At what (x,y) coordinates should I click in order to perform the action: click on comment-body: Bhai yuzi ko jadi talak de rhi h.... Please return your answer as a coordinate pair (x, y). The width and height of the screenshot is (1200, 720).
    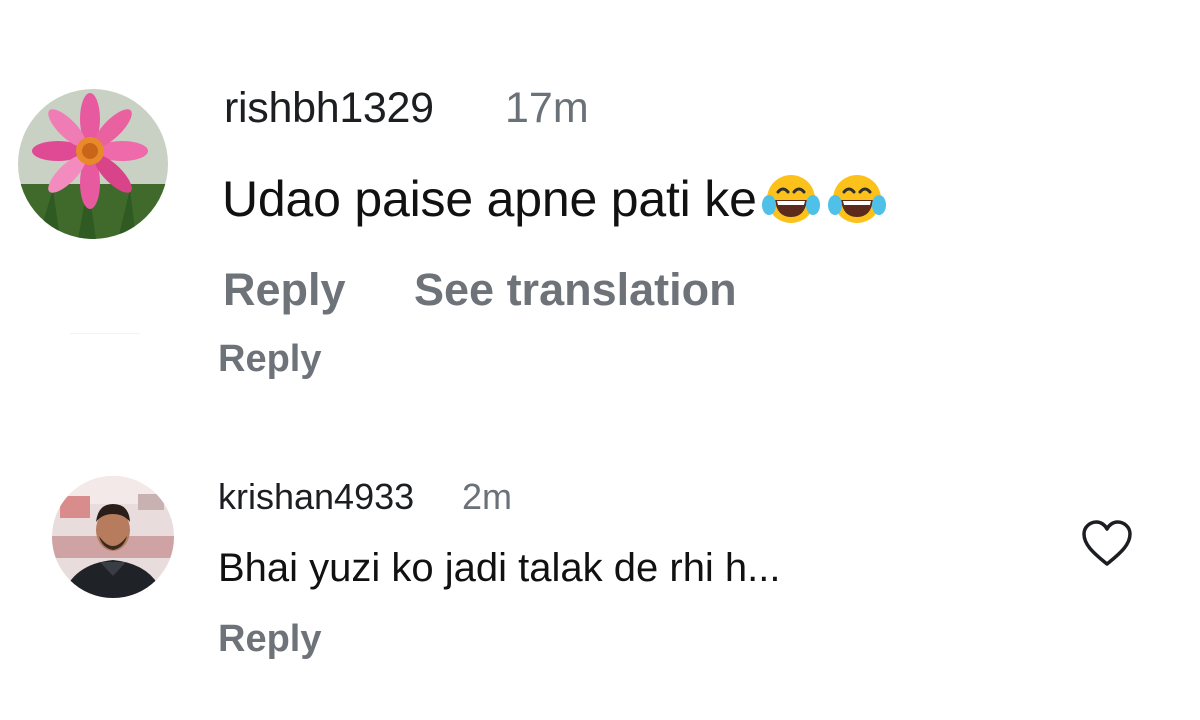
    Looking at the image, I should click on (499, 568).